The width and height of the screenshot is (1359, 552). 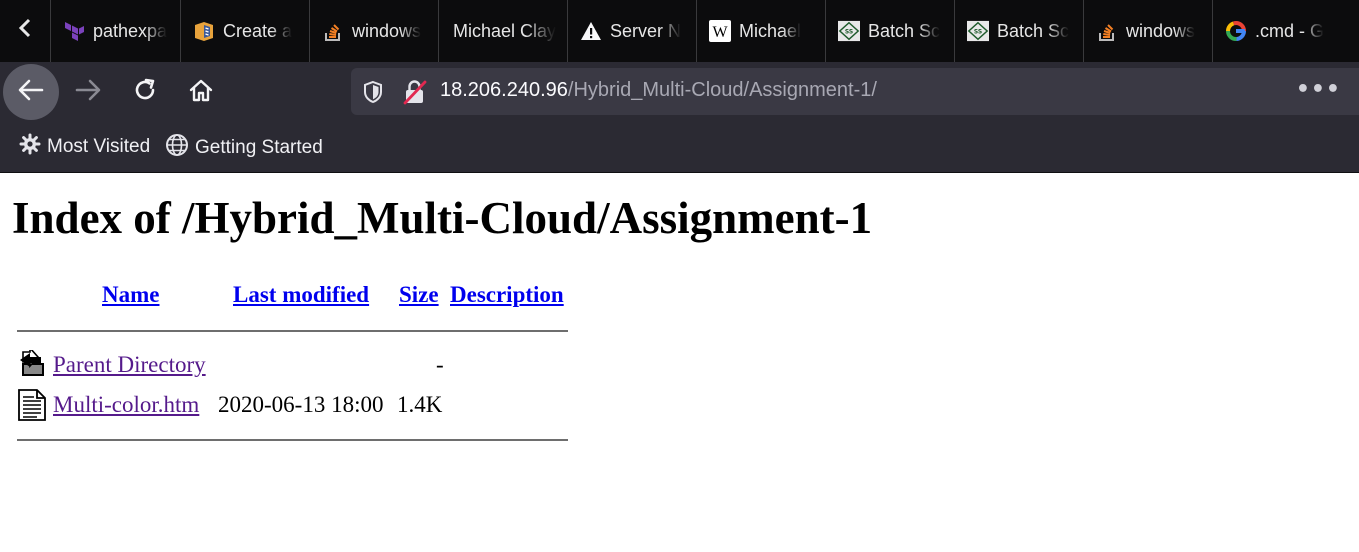 I want to click on tab-label: .cmd - G, so click(x=1290, y=30).